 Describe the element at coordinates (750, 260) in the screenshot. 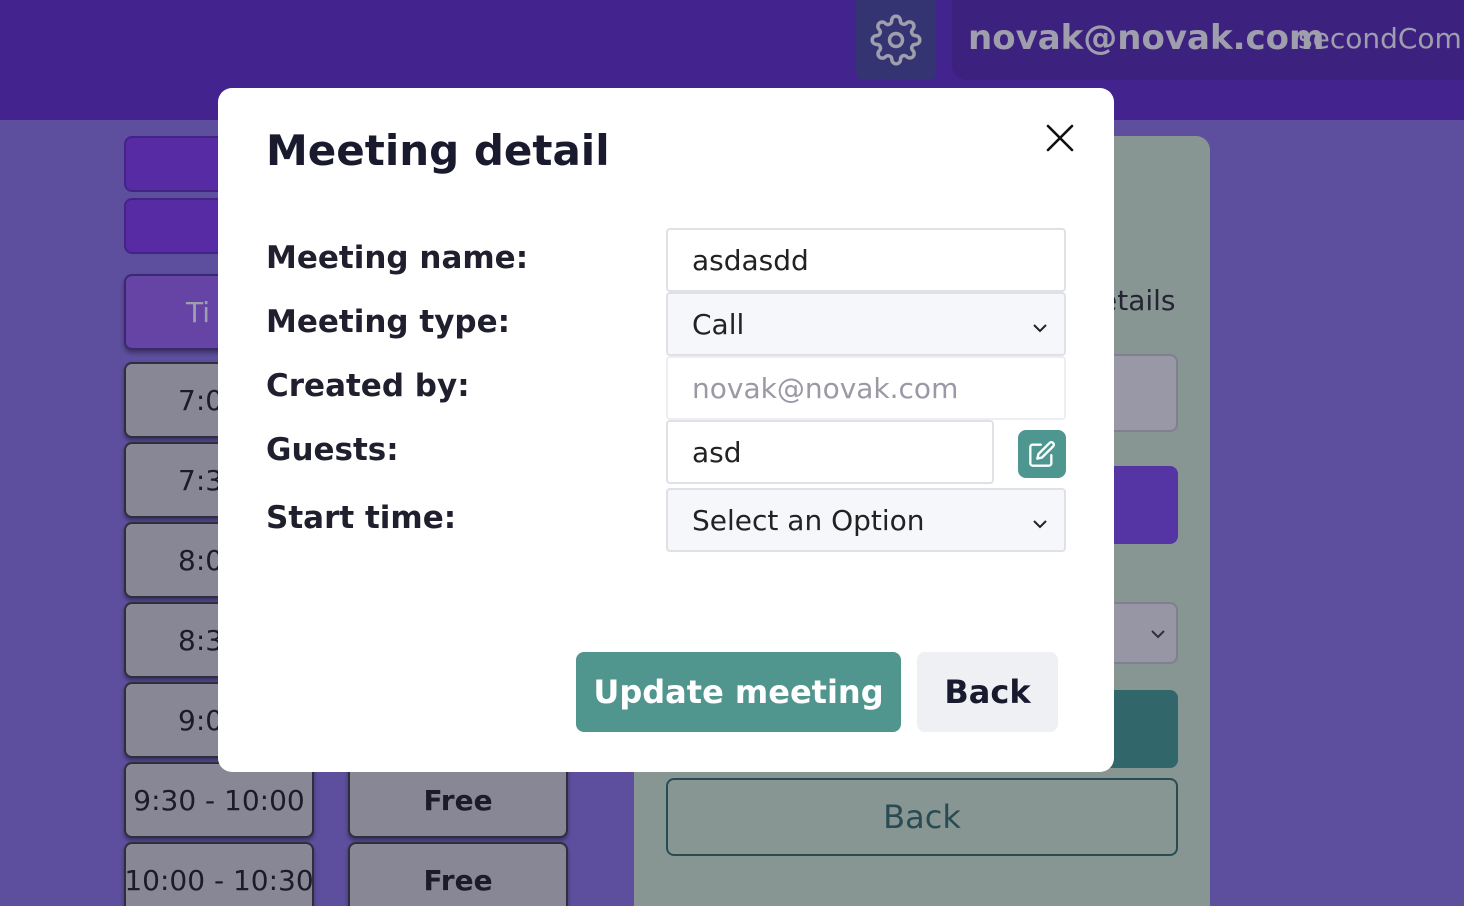

I see `meeting-name-value: asdasdd` at that location.